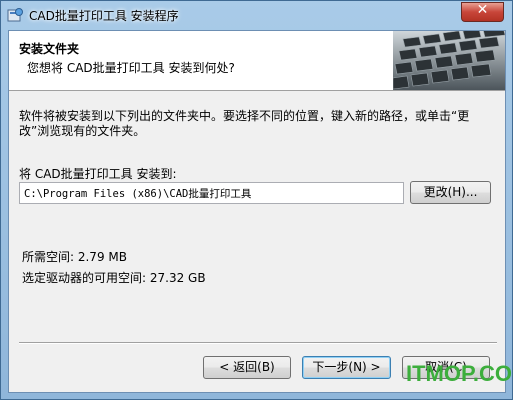 The width and height of the screenshot is (513, 400). Describe the element at coordinates (258, 343) in the screenshot. I see `footer-divider` at that location.